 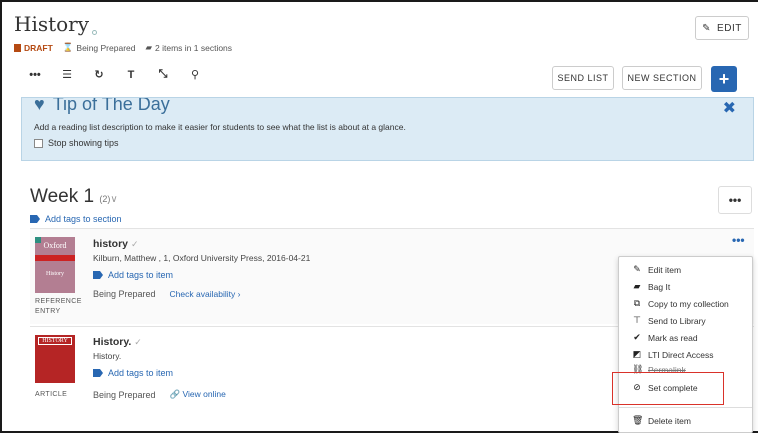 I want to click on status-meta: ⌛ Being Prepared, so click(x=99, y=47).